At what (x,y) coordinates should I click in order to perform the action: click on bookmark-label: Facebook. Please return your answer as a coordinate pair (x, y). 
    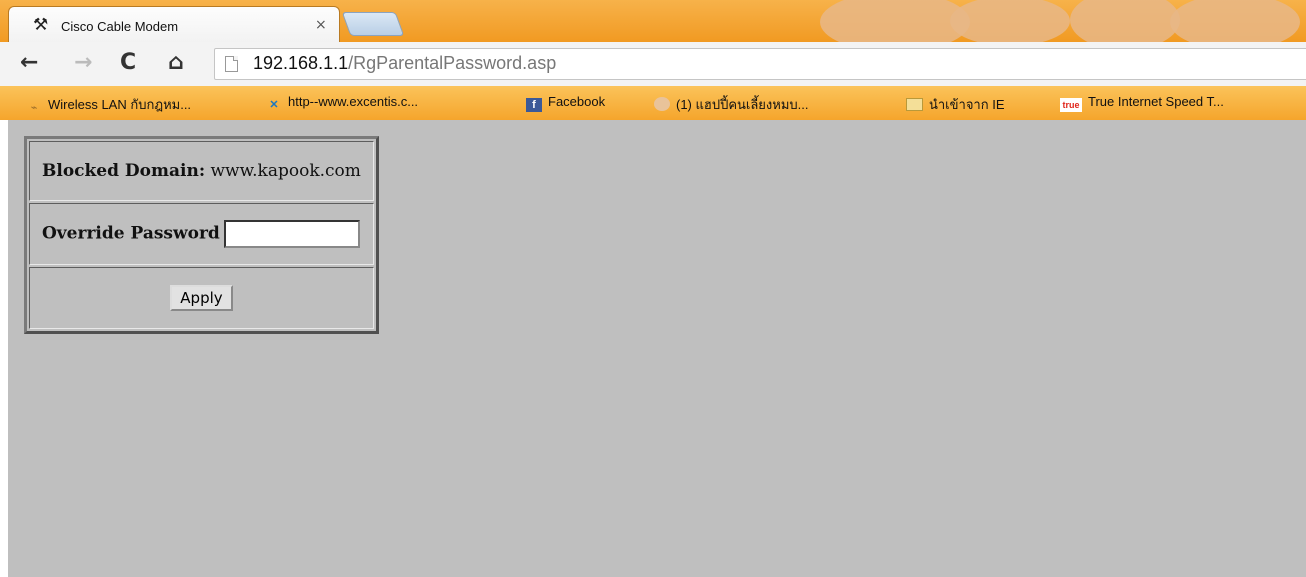
    Looking at the image, I should click on (577, 101).